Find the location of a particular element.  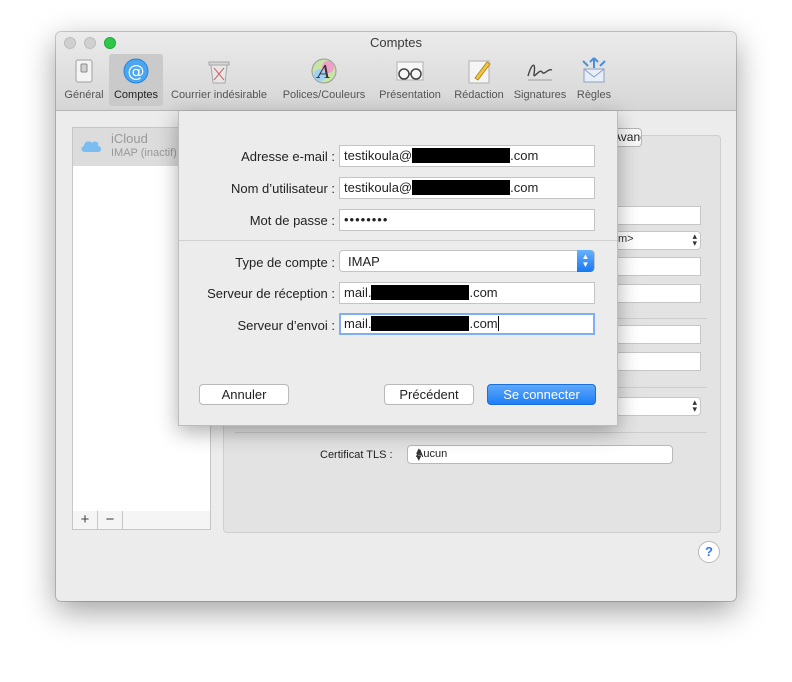

signature-icon is located at coordinates (540, 72).